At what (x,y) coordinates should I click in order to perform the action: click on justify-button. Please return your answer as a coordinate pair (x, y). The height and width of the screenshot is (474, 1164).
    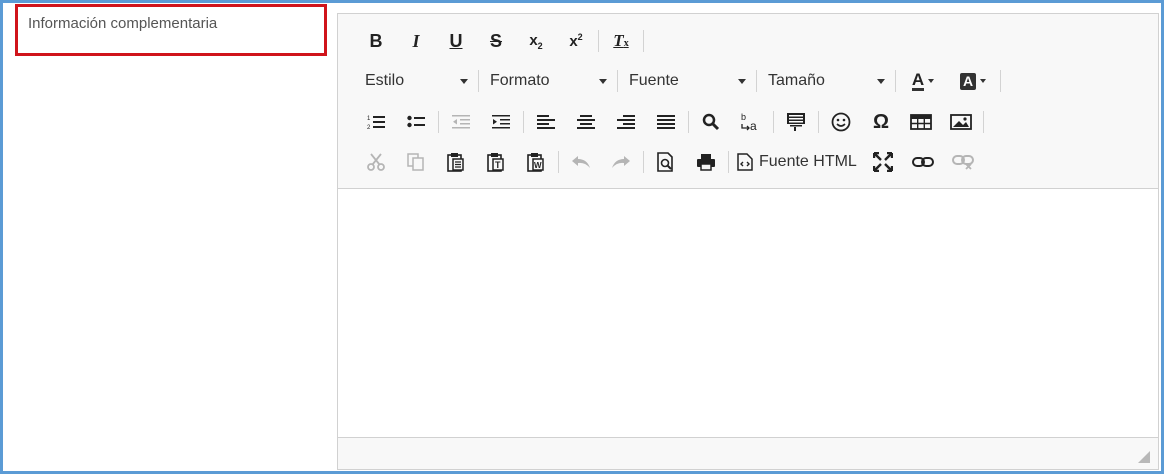
    Looking at the image, I should click on (666, 122).